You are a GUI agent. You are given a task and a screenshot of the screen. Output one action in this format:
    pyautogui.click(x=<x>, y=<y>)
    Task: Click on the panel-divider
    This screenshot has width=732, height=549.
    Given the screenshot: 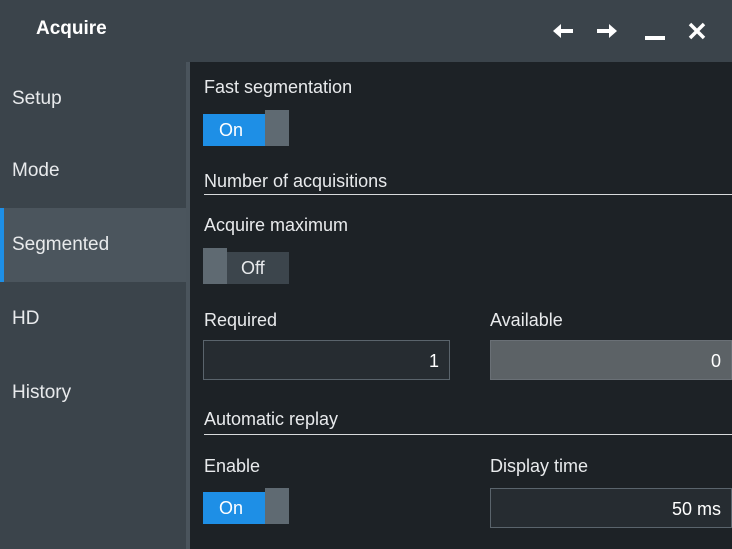 What is the action you would take?
    pyautogui.click(x=188, y=305)
    